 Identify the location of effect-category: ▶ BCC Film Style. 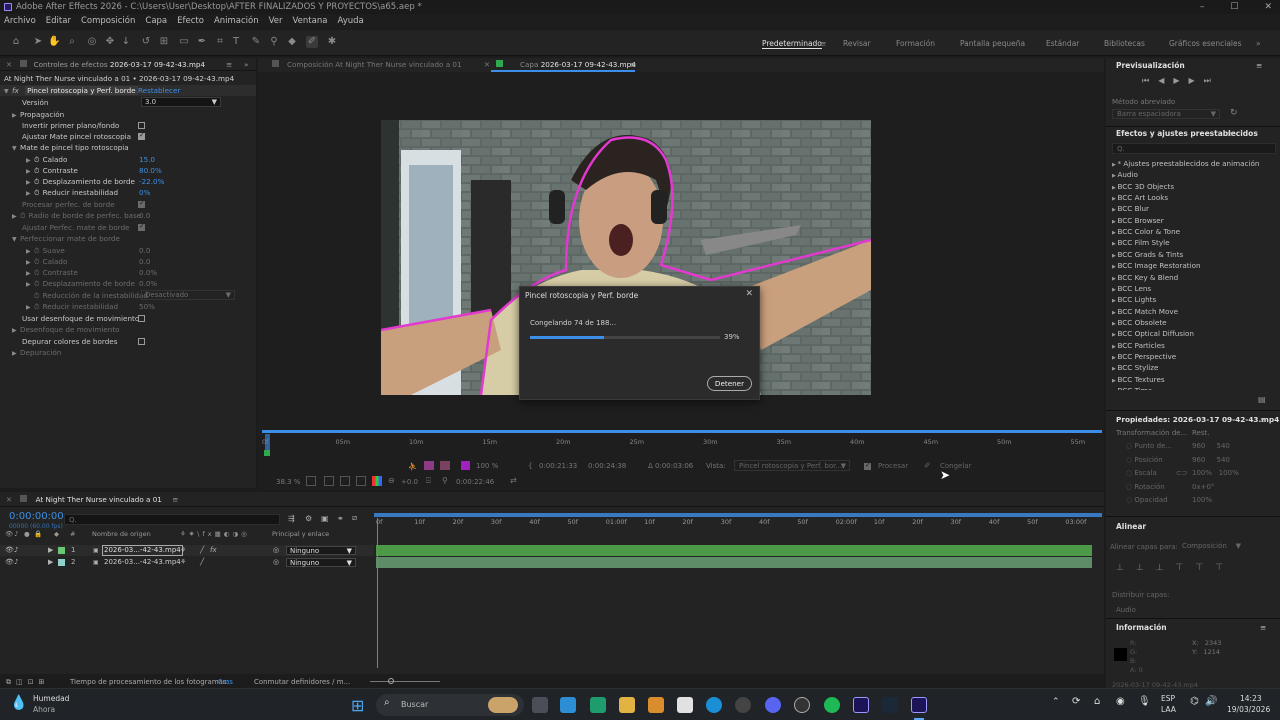
(1141, 242).